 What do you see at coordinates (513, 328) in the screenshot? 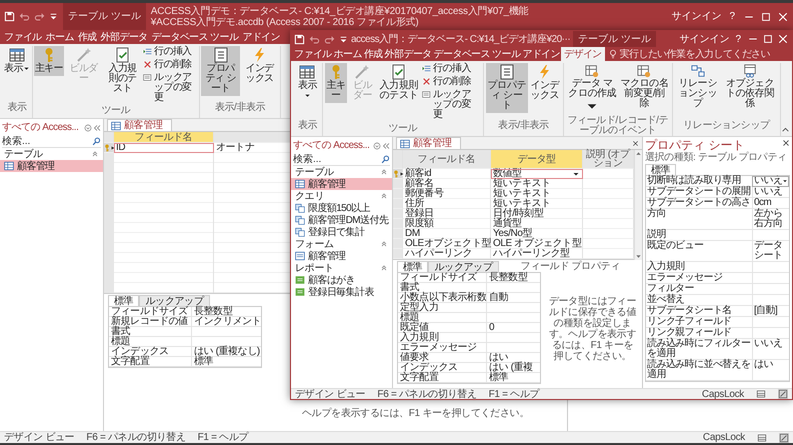
I see `property-value: 0` at bounding box center [513, 328].